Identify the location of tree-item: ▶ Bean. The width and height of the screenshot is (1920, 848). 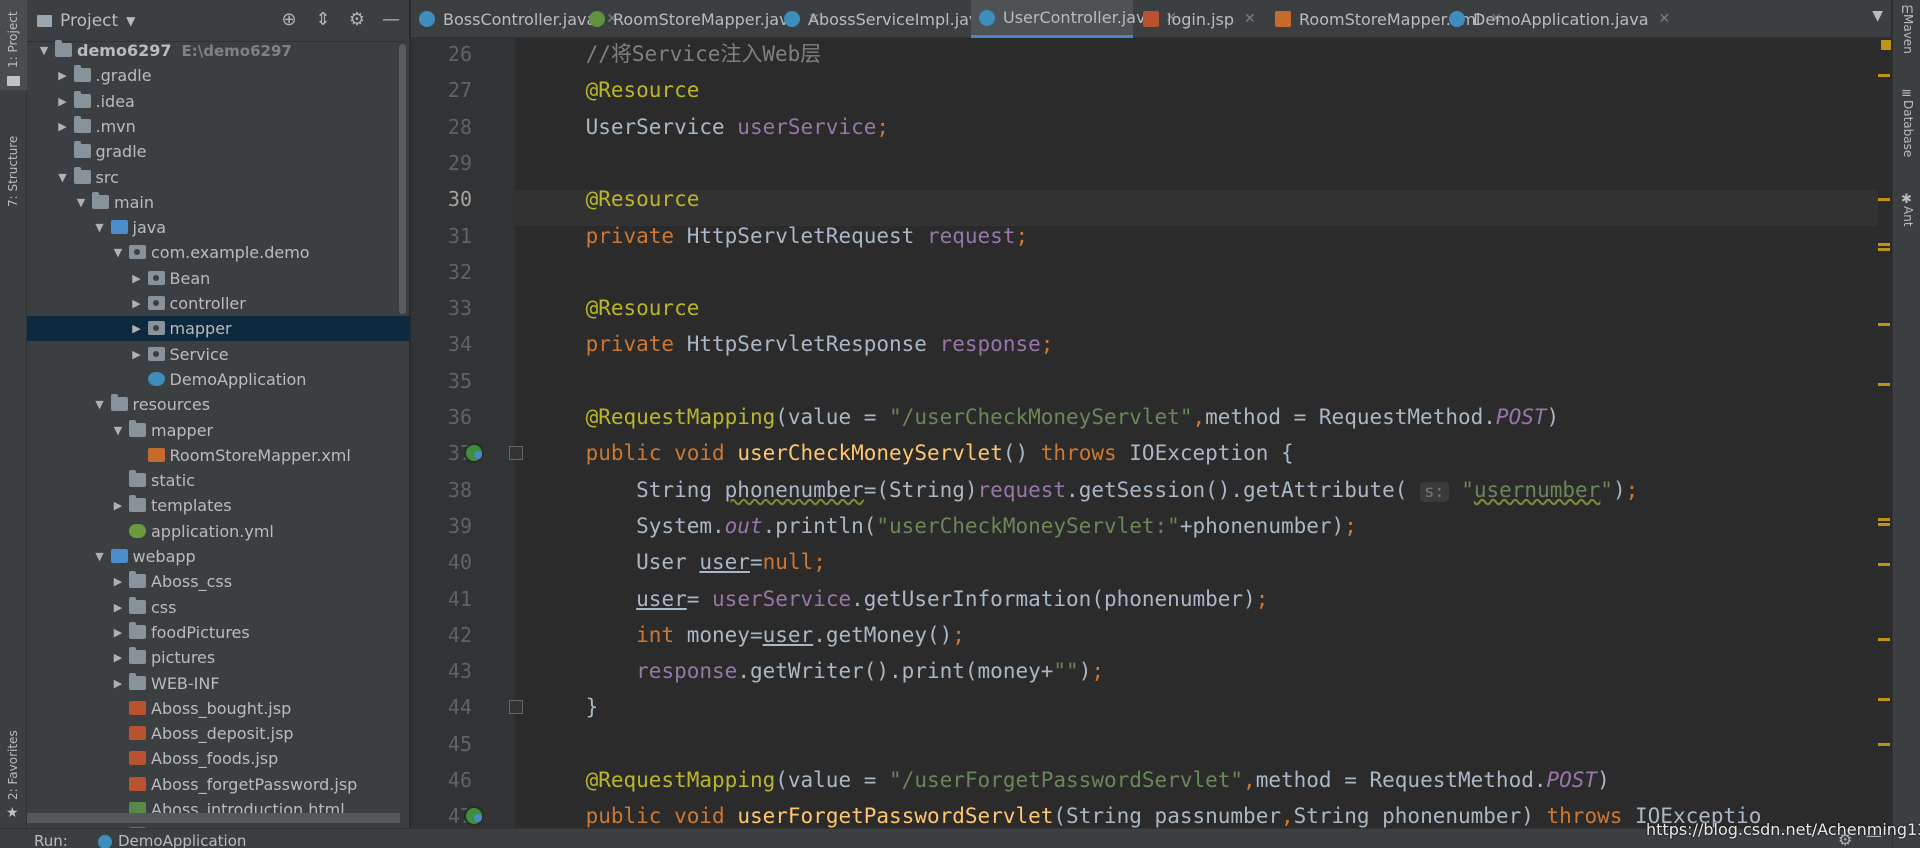
(218, 278).